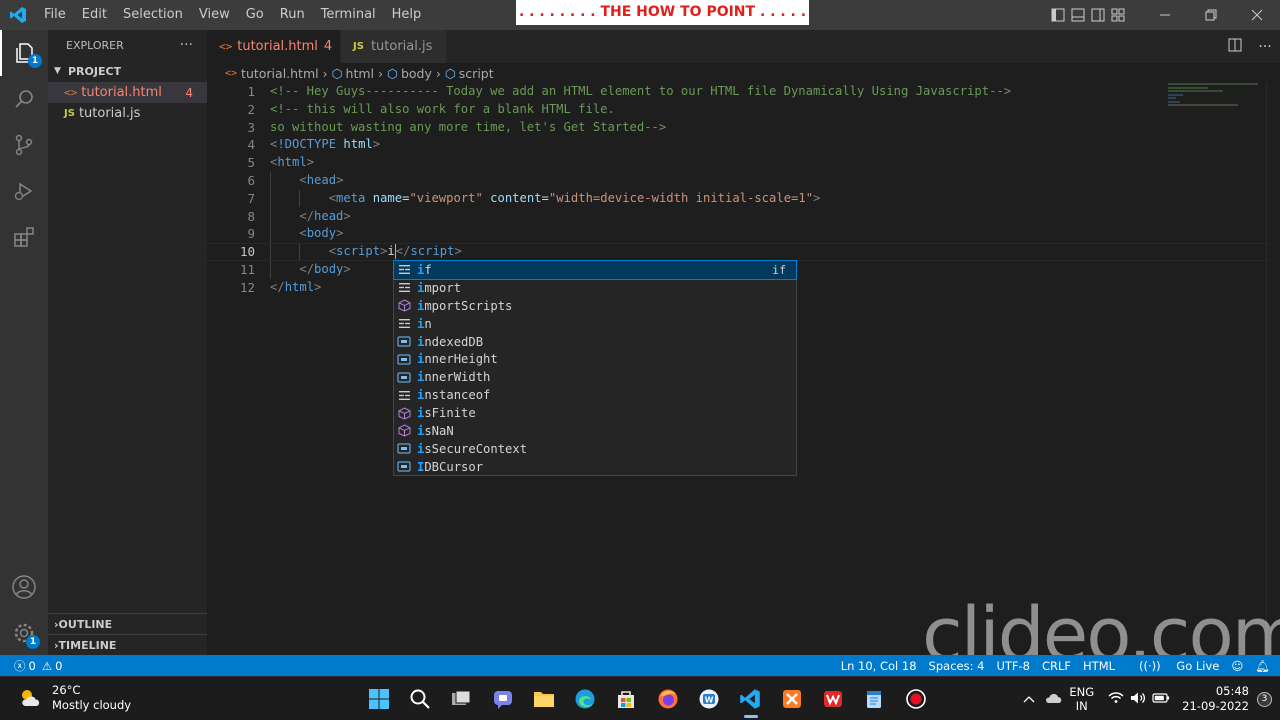  Describe the element at coordinates (292, 15) in the screenshot. I see `menu-run: Run` at that location.